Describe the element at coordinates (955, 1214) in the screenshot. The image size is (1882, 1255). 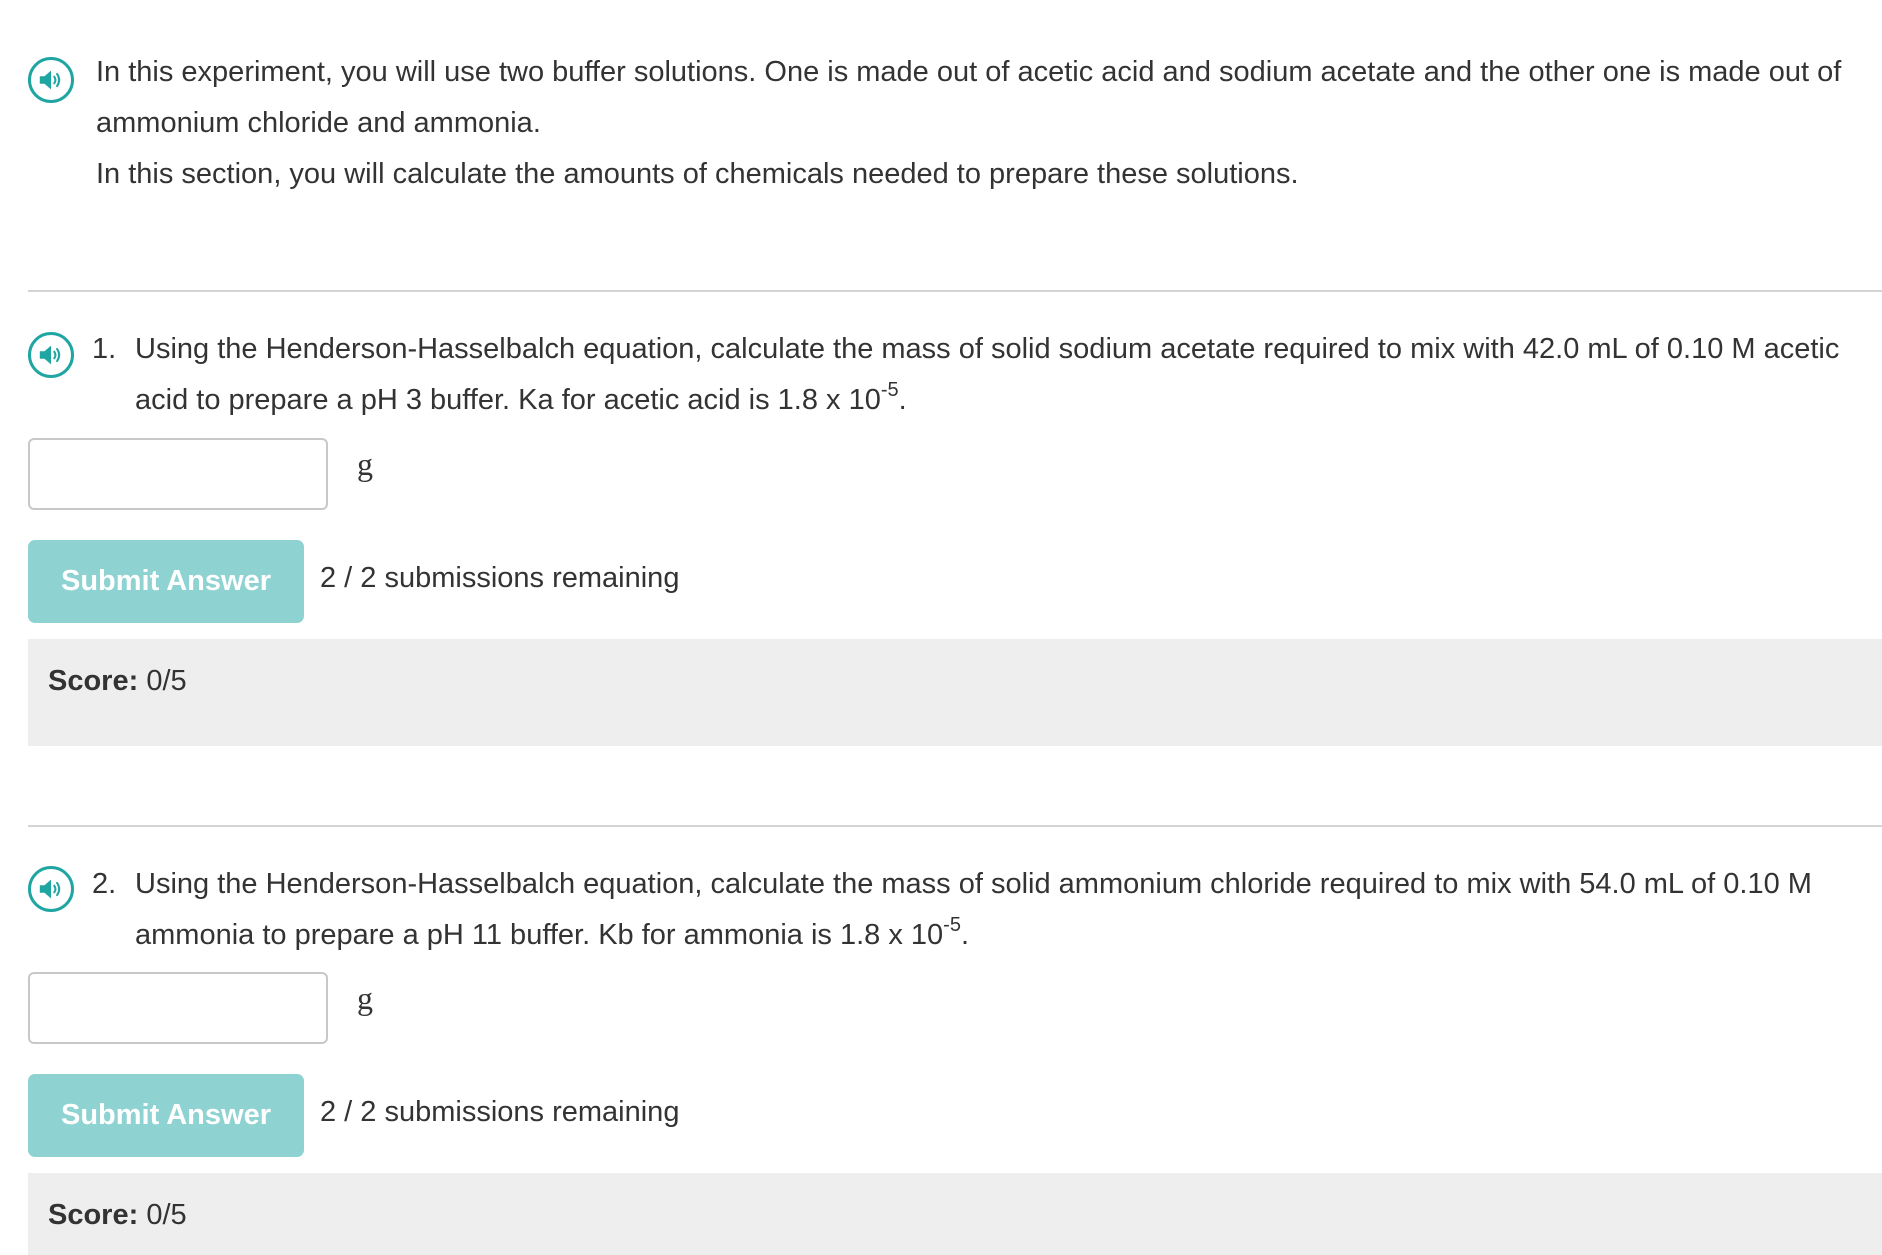
I see `score-panel-2: Score: 0/5` at that location.